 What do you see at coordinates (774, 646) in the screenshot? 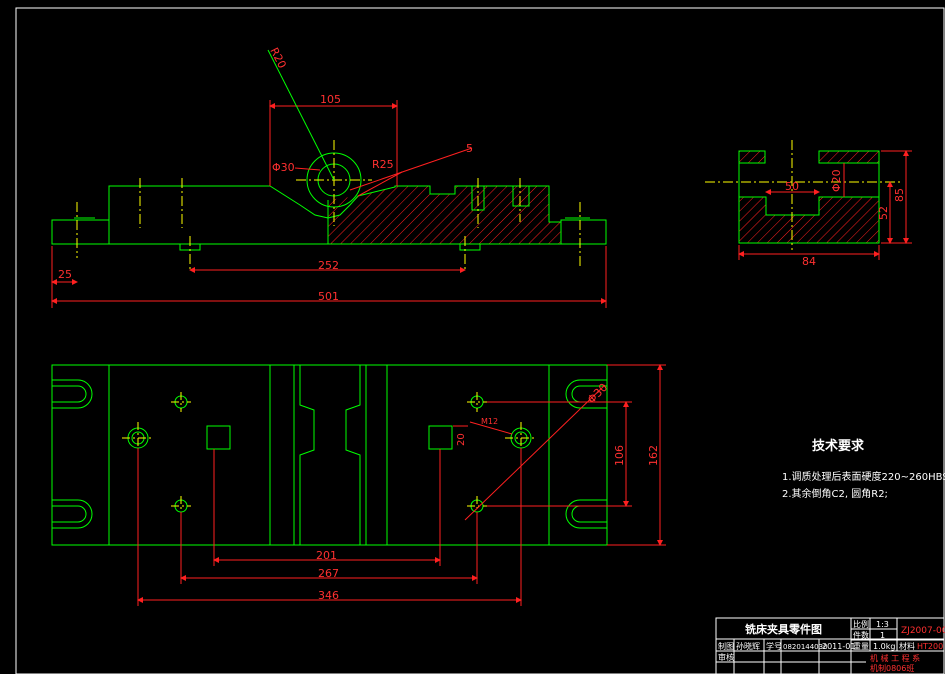
I see `student-no-label: 学号` at bounding box center [774, 646].